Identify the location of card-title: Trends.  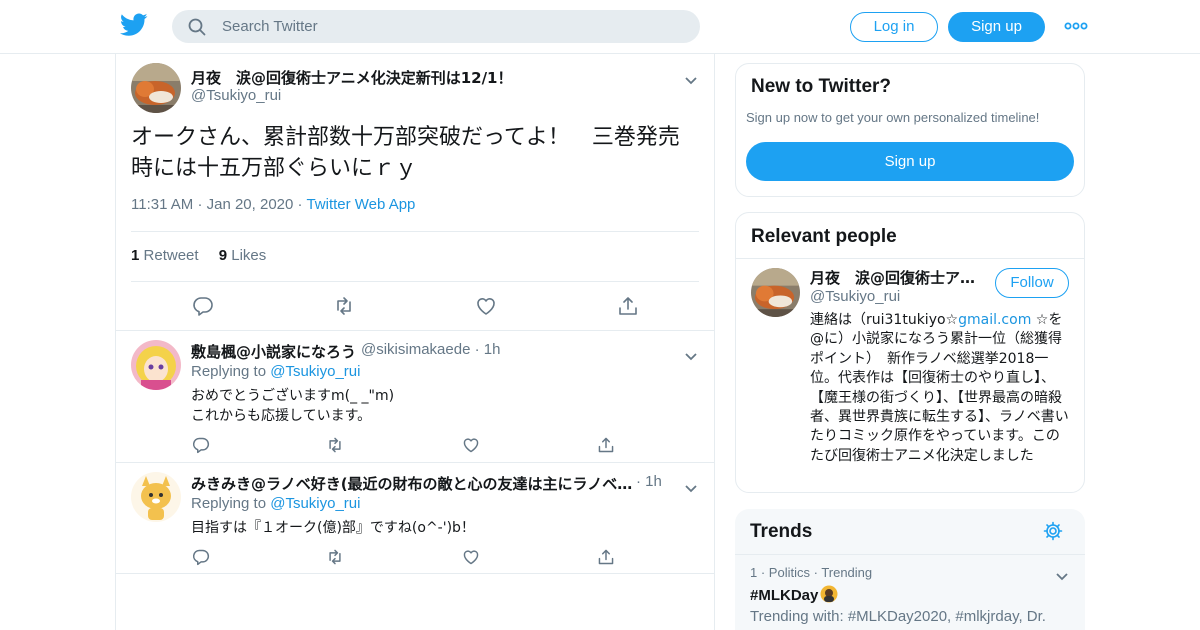
(781, 531).